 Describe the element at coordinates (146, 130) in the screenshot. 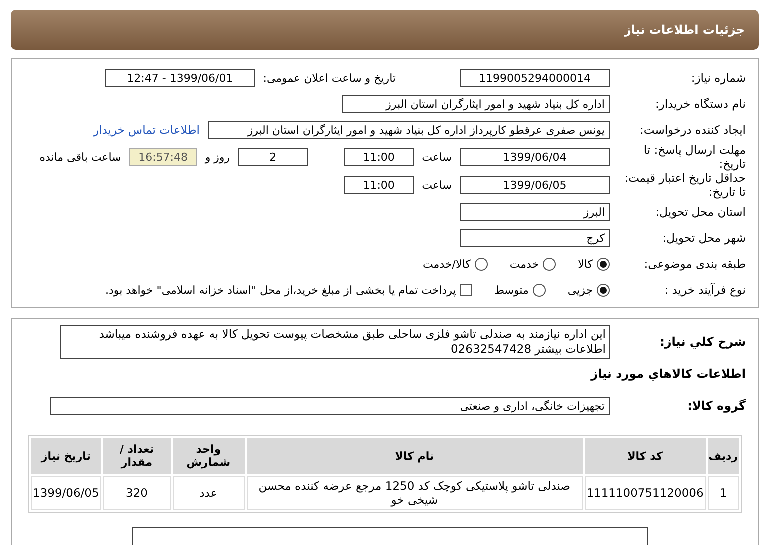

I see `buyer-contact-link: اطلاعات تماس خریدار` at that location.